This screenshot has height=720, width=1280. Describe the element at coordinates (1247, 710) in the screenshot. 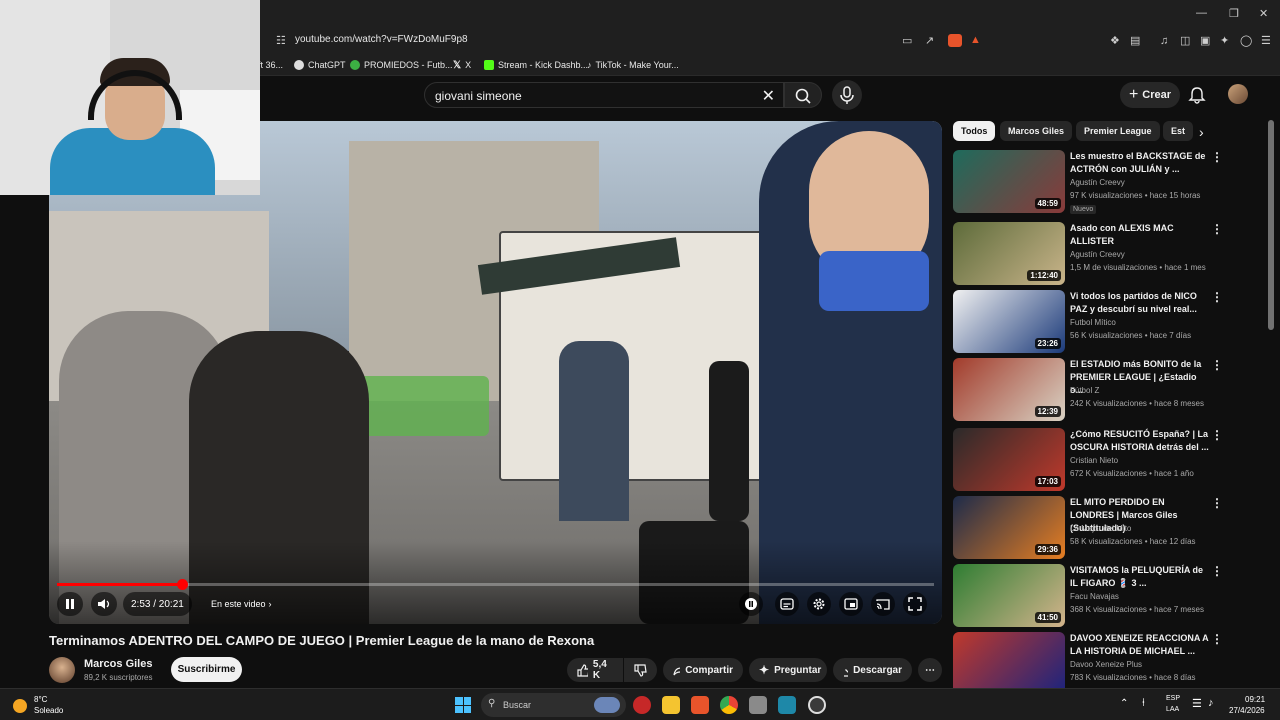

I see `clock-date: 27/4/2026` at that location.